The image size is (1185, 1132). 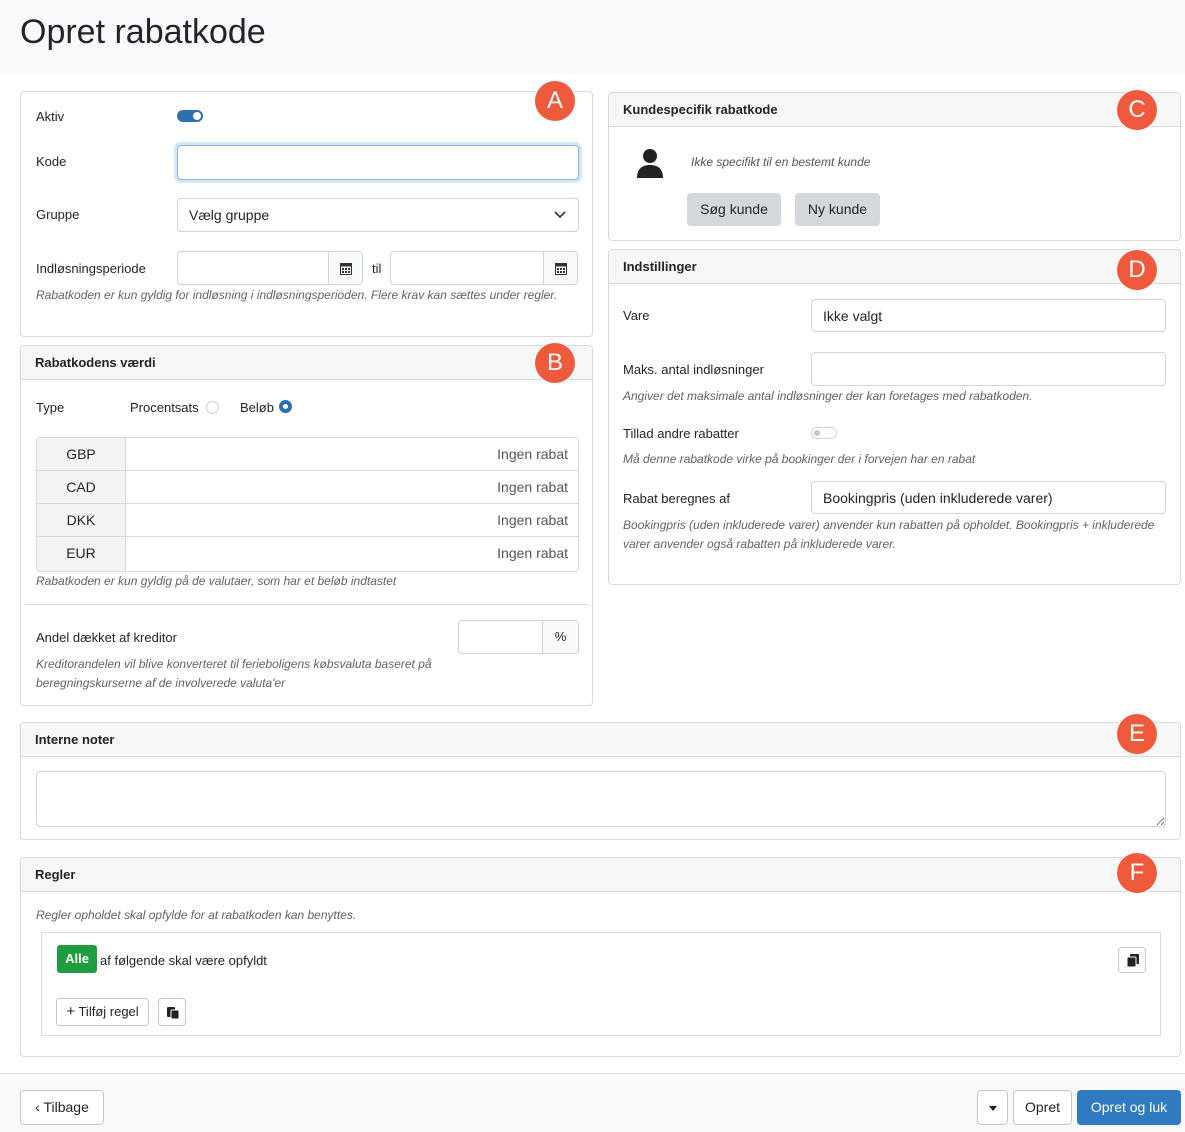 I want to click on marker-d: D, so click(x=1137, y=270).